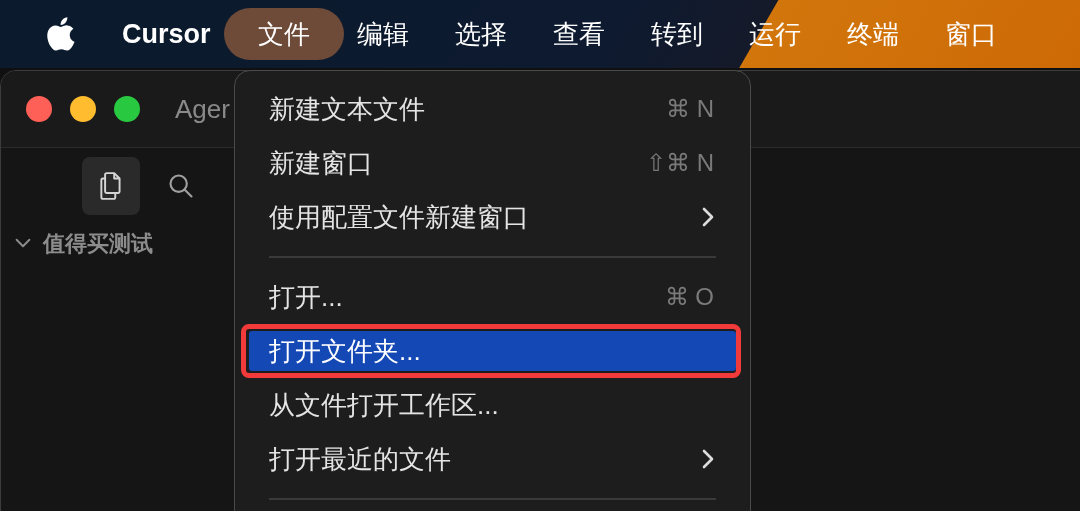 This screenshot has height=511, width=1080. What do you see at coordinates (98, 243) in the screenshot?
I see `folder-name: 值得买测试` at bounding box center [98, 243].